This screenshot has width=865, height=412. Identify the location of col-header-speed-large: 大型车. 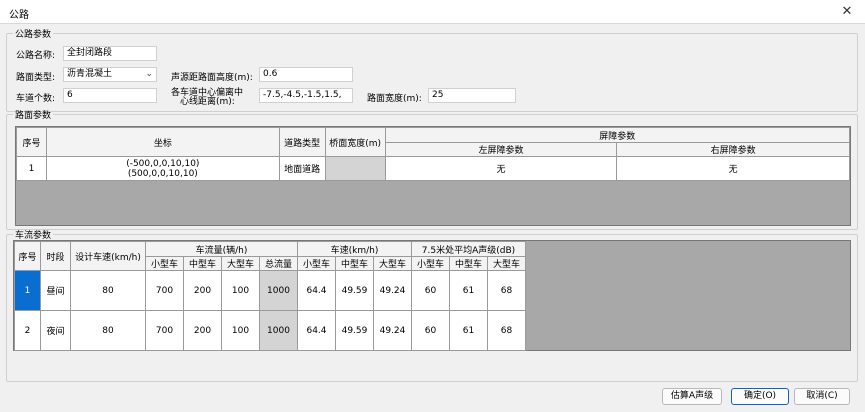
(392, 263).